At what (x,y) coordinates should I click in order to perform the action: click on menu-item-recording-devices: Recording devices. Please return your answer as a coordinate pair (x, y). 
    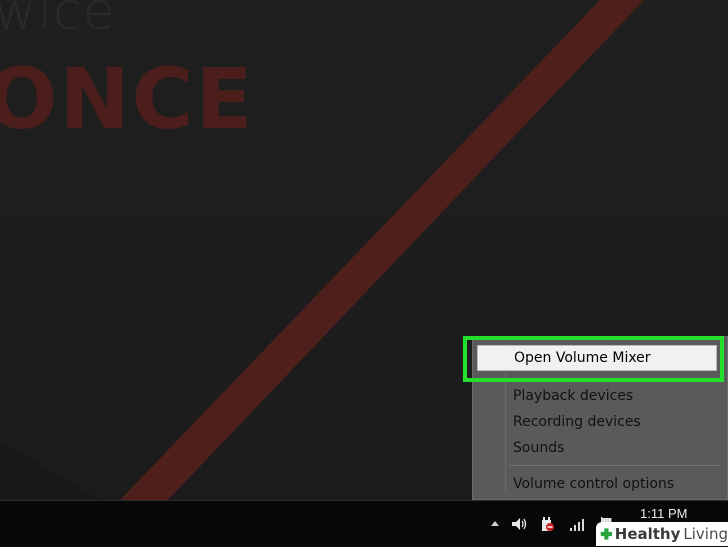
    Looking at the image, I should click on (599, 422).